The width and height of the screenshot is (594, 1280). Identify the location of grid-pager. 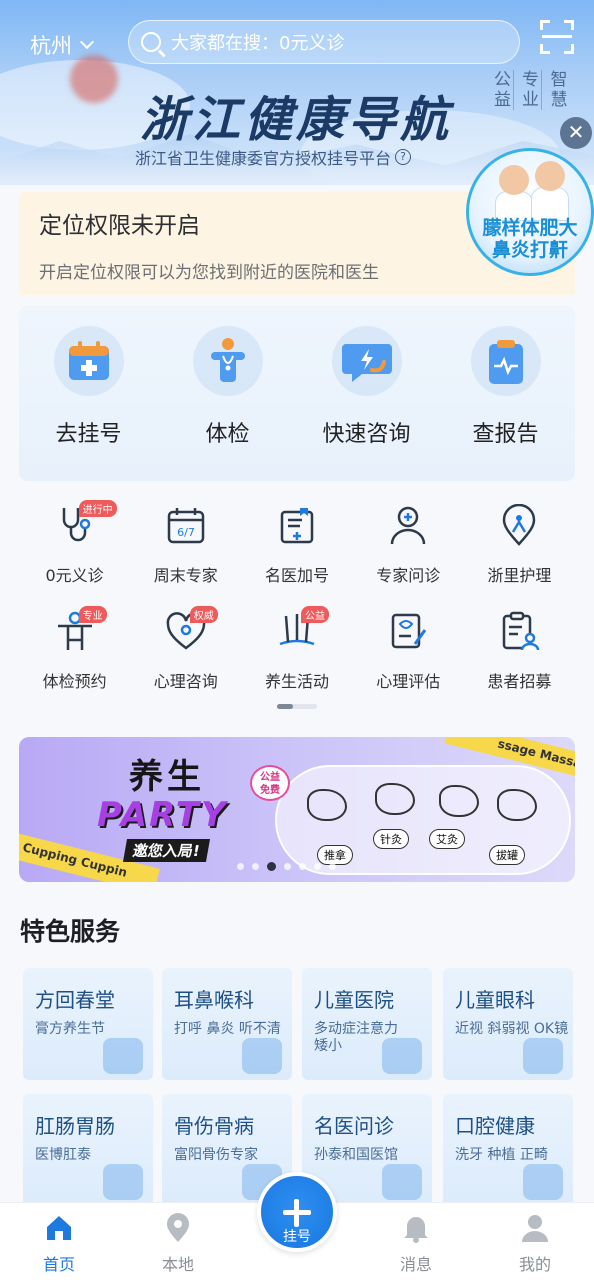
(297, 706).